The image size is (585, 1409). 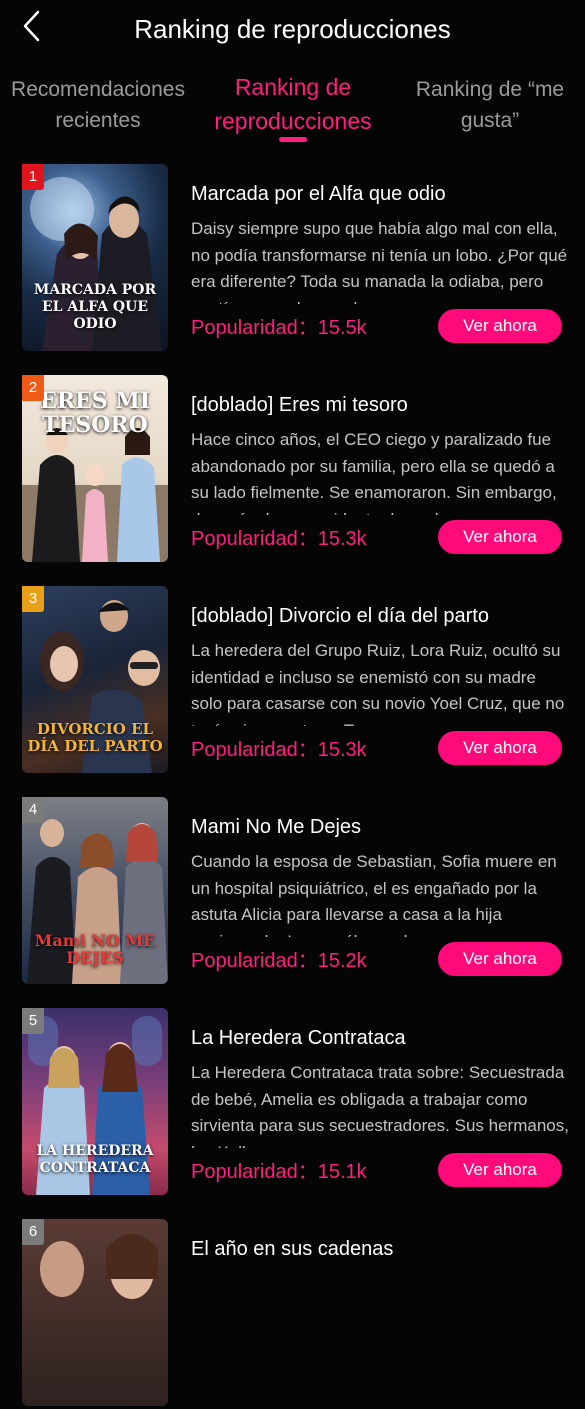 I want to click on poster-image: DIVORCIO EL DÍA DEL PARTO, so click(x=95, y=679).